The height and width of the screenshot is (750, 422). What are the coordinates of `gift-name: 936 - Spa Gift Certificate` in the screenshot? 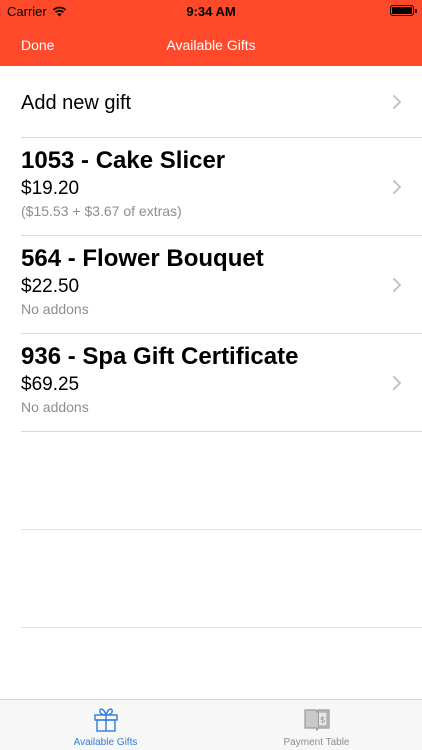 It's located at (160, 356).